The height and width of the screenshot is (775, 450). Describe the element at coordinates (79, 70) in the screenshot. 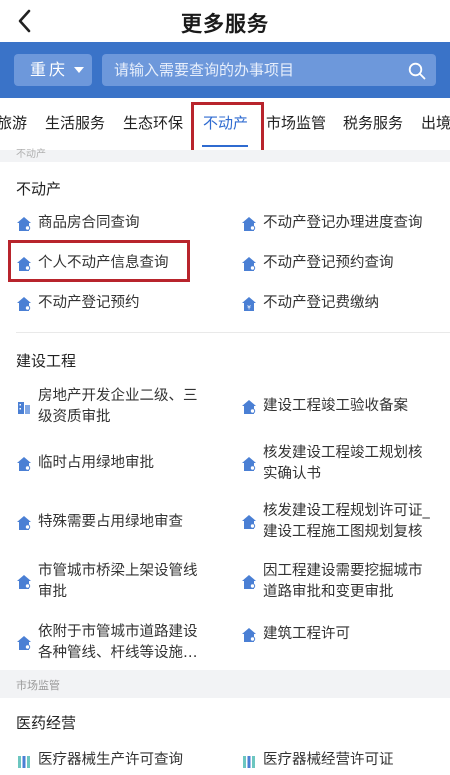

I see `caret-down-icon` at that location.